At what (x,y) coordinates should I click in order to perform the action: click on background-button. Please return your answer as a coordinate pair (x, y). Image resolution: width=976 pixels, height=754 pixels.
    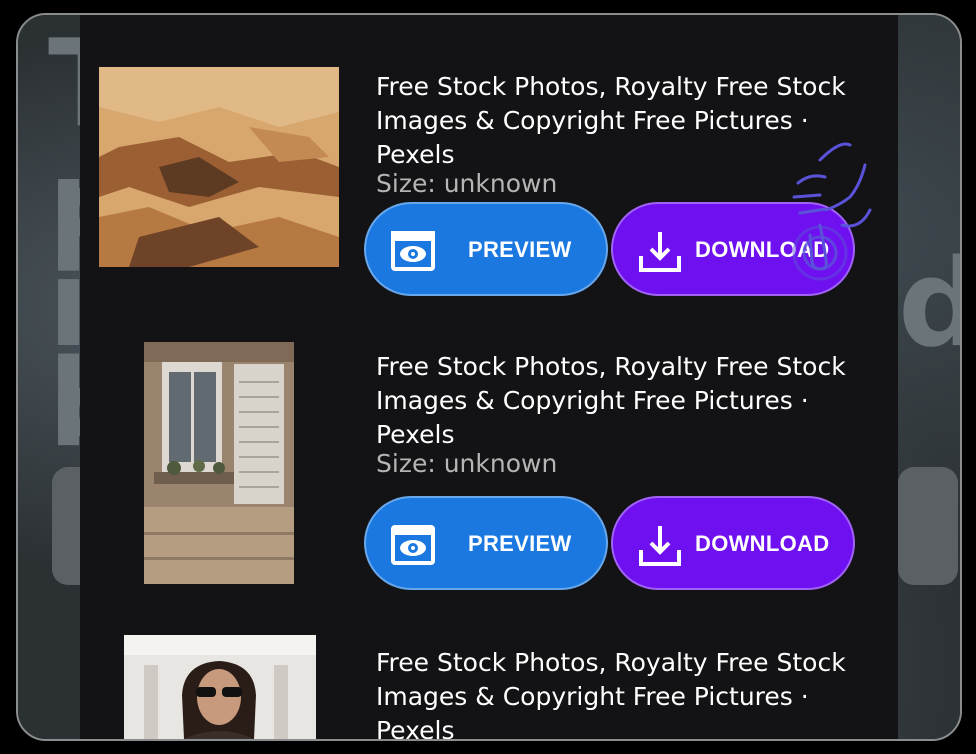
    Looking at the image, I should click on (928, 526).